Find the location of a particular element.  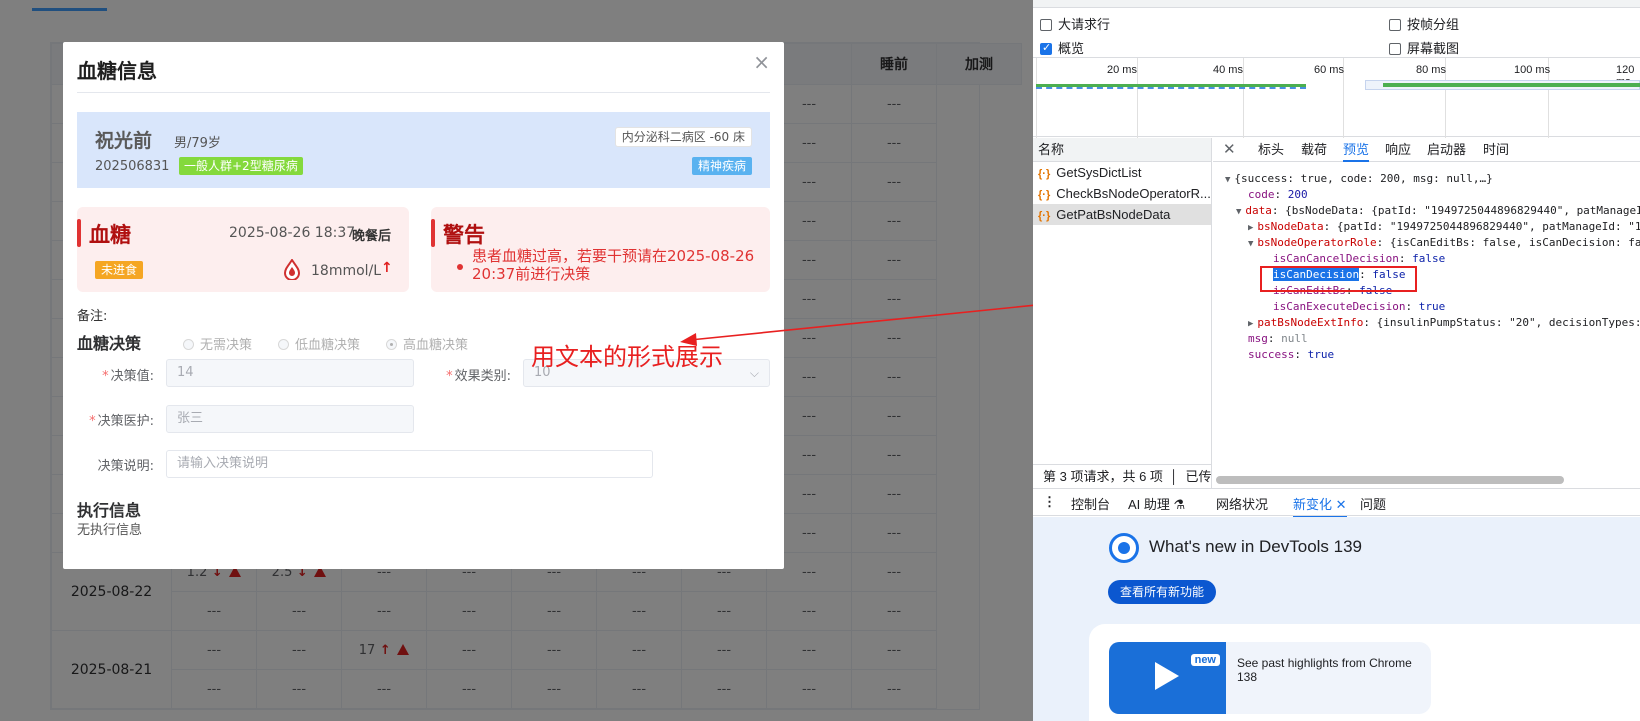

highlights-link: new See past highlights from Chrome 138 is located at coordinates (1270, 678).